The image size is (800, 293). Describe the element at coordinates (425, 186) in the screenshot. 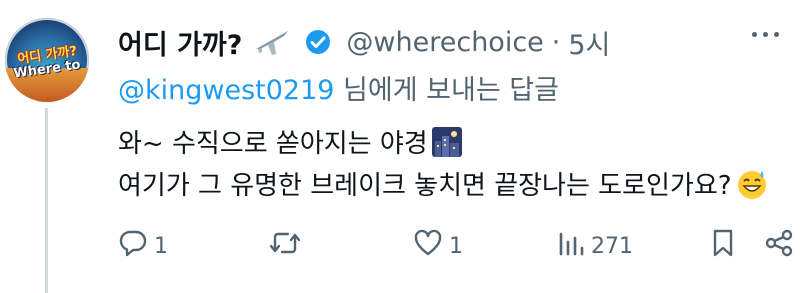

I see `tweet-text-2: 여기가 그 유명한 브레이크 놓치면 끝장나는 도로인가요?` at that location.